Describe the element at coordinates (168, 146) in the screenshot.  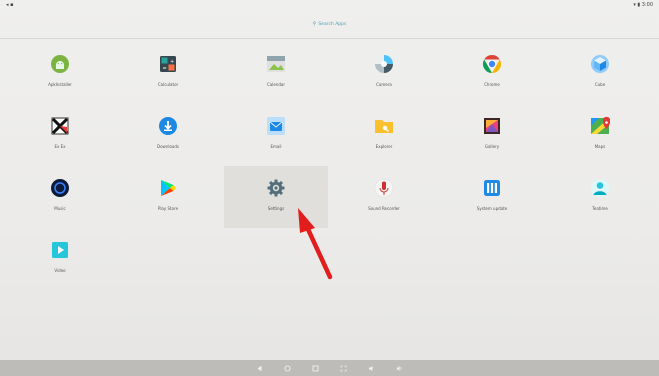
I see `app-label: Downloads` at that location.